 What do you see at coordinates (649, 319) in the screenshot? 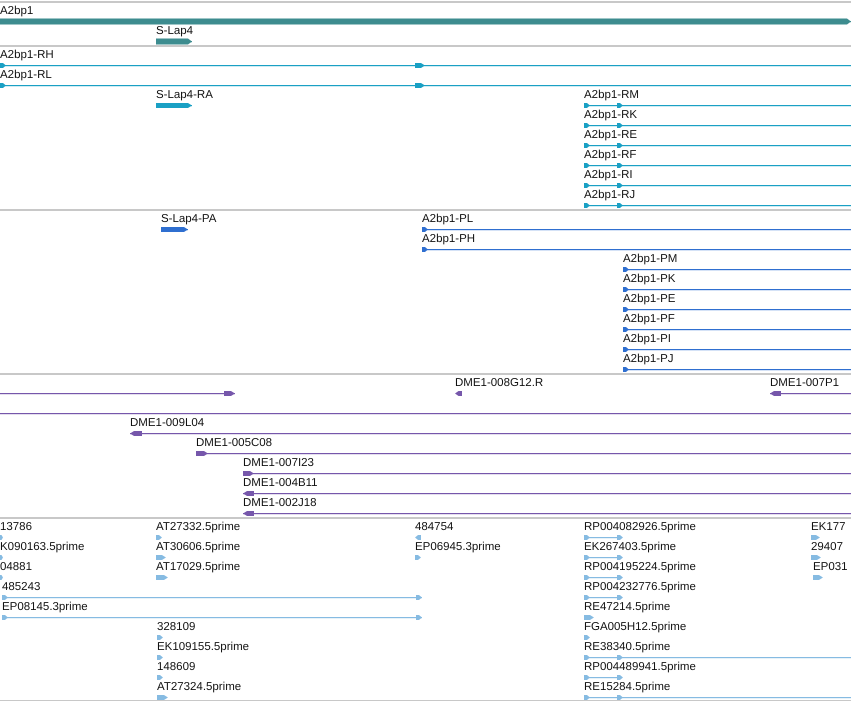
I see `feature-label: A2bp1-PF` at bounding box center [649, 319].